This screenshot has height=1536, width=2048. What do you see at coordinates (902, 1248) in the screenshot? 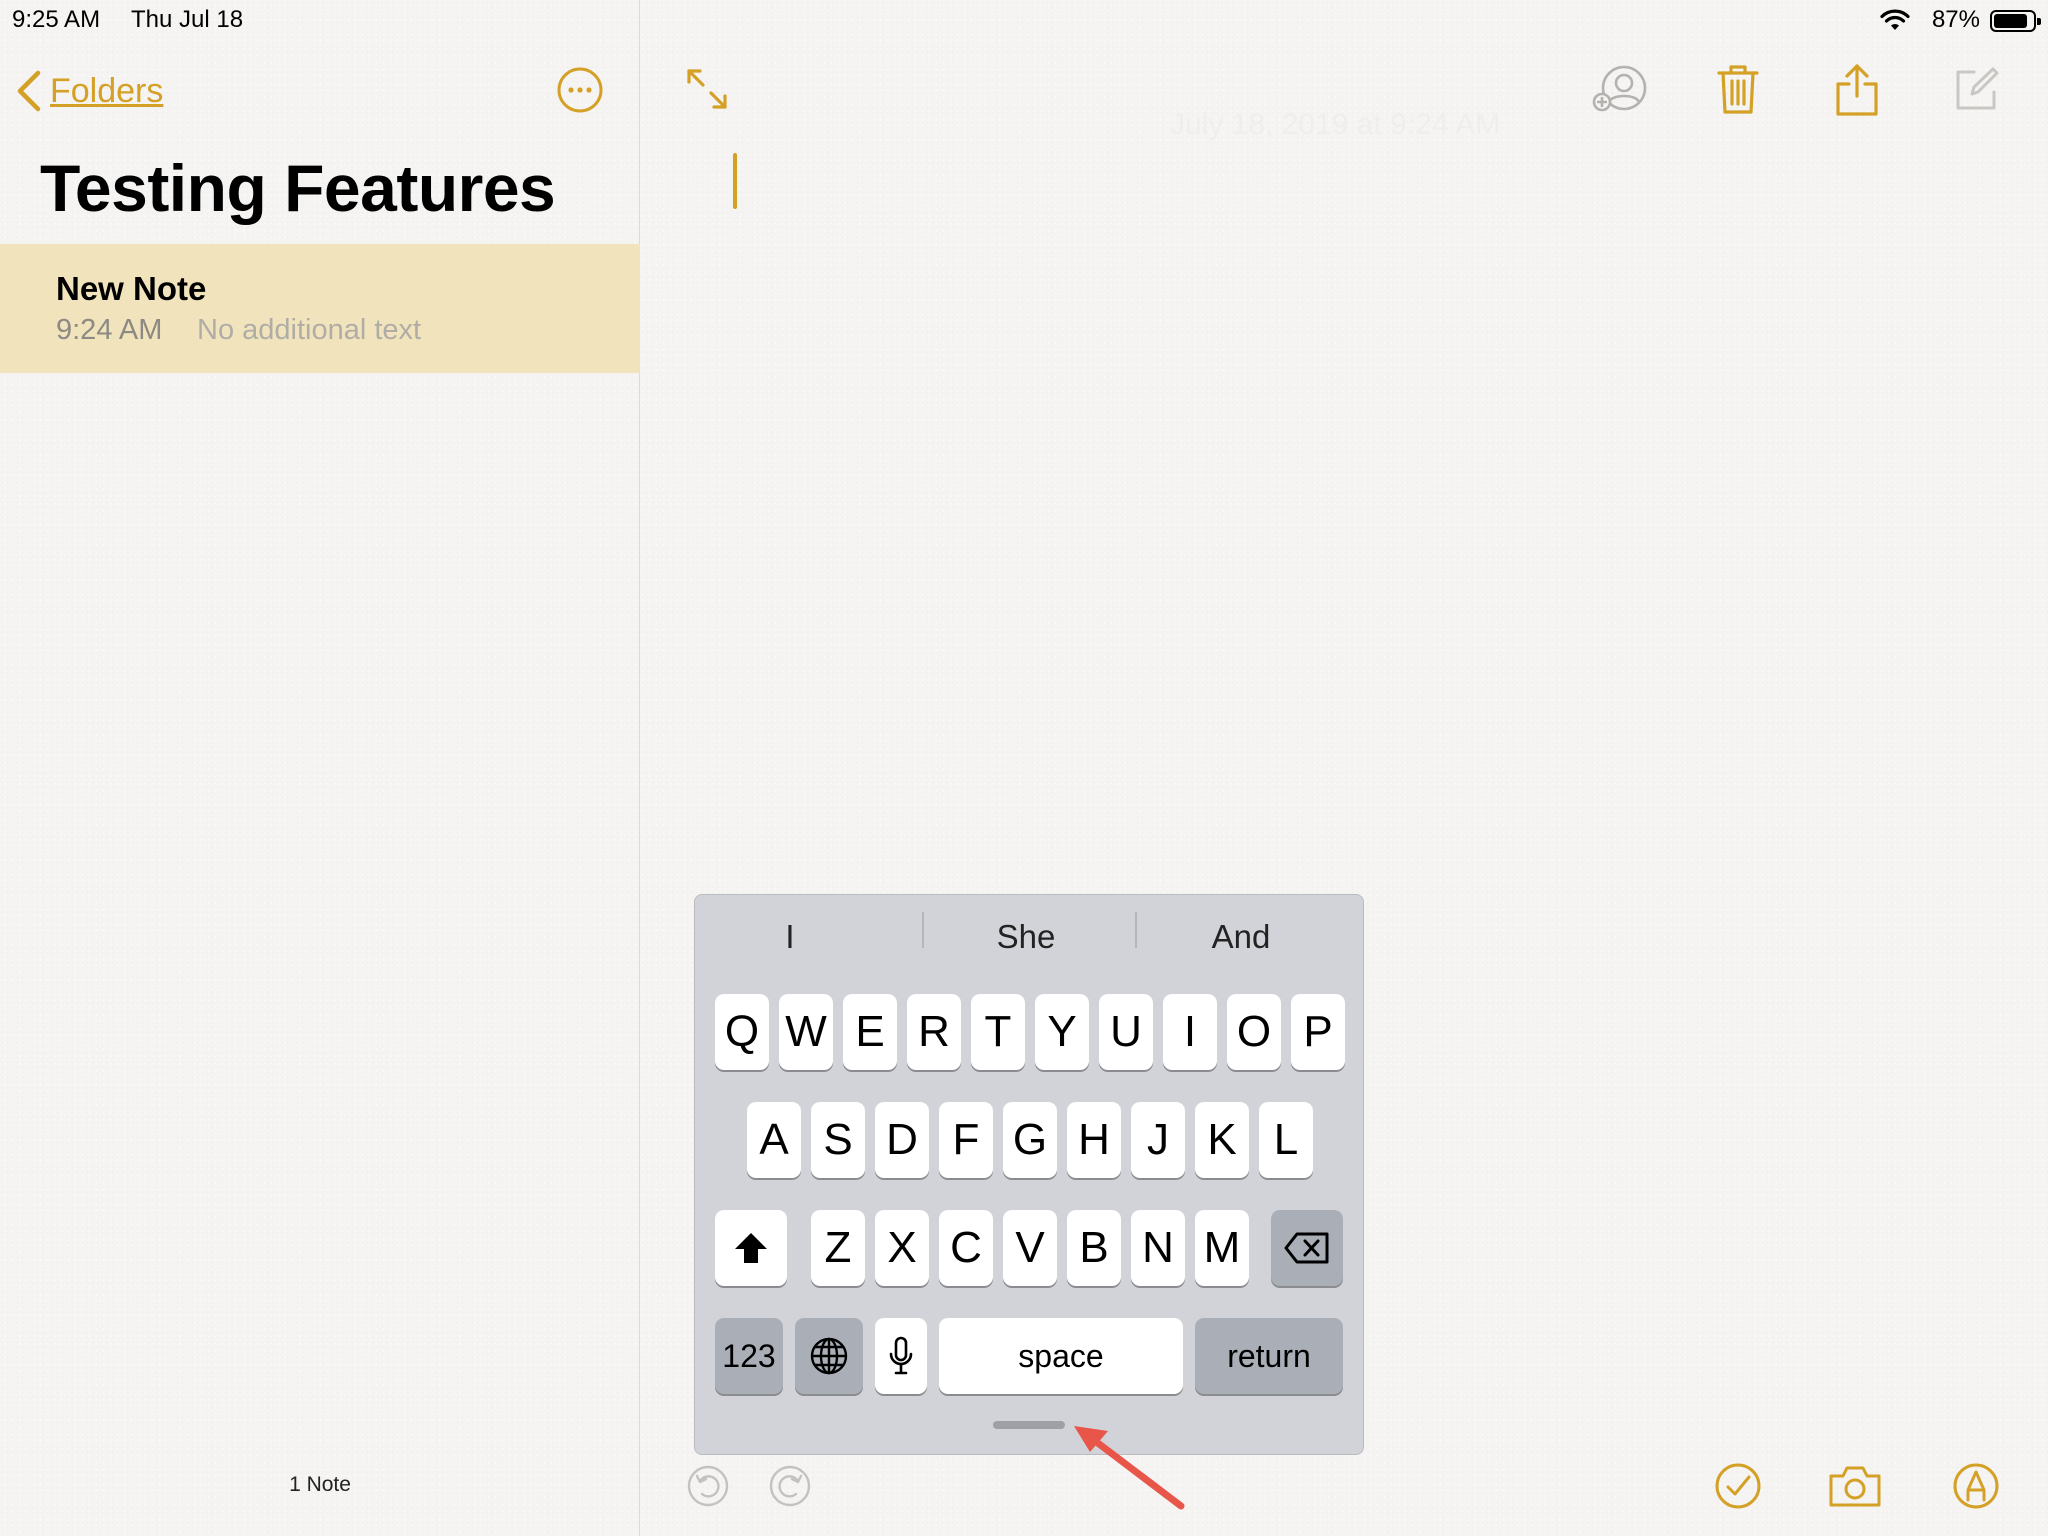
I see `key-x: X` at bounding box center [902, 1248].